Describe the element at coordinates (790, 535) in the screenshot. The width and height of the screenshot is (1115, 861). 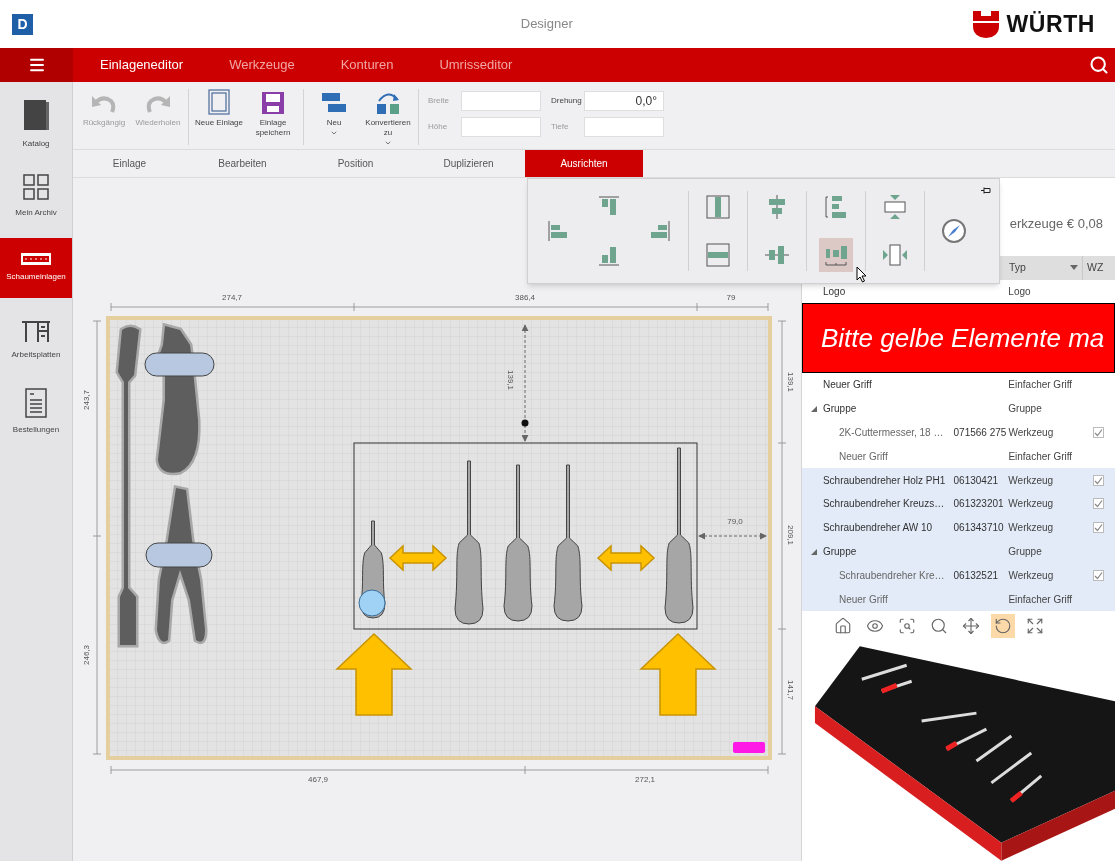
I see `dimension-label: 209,1` at that location.